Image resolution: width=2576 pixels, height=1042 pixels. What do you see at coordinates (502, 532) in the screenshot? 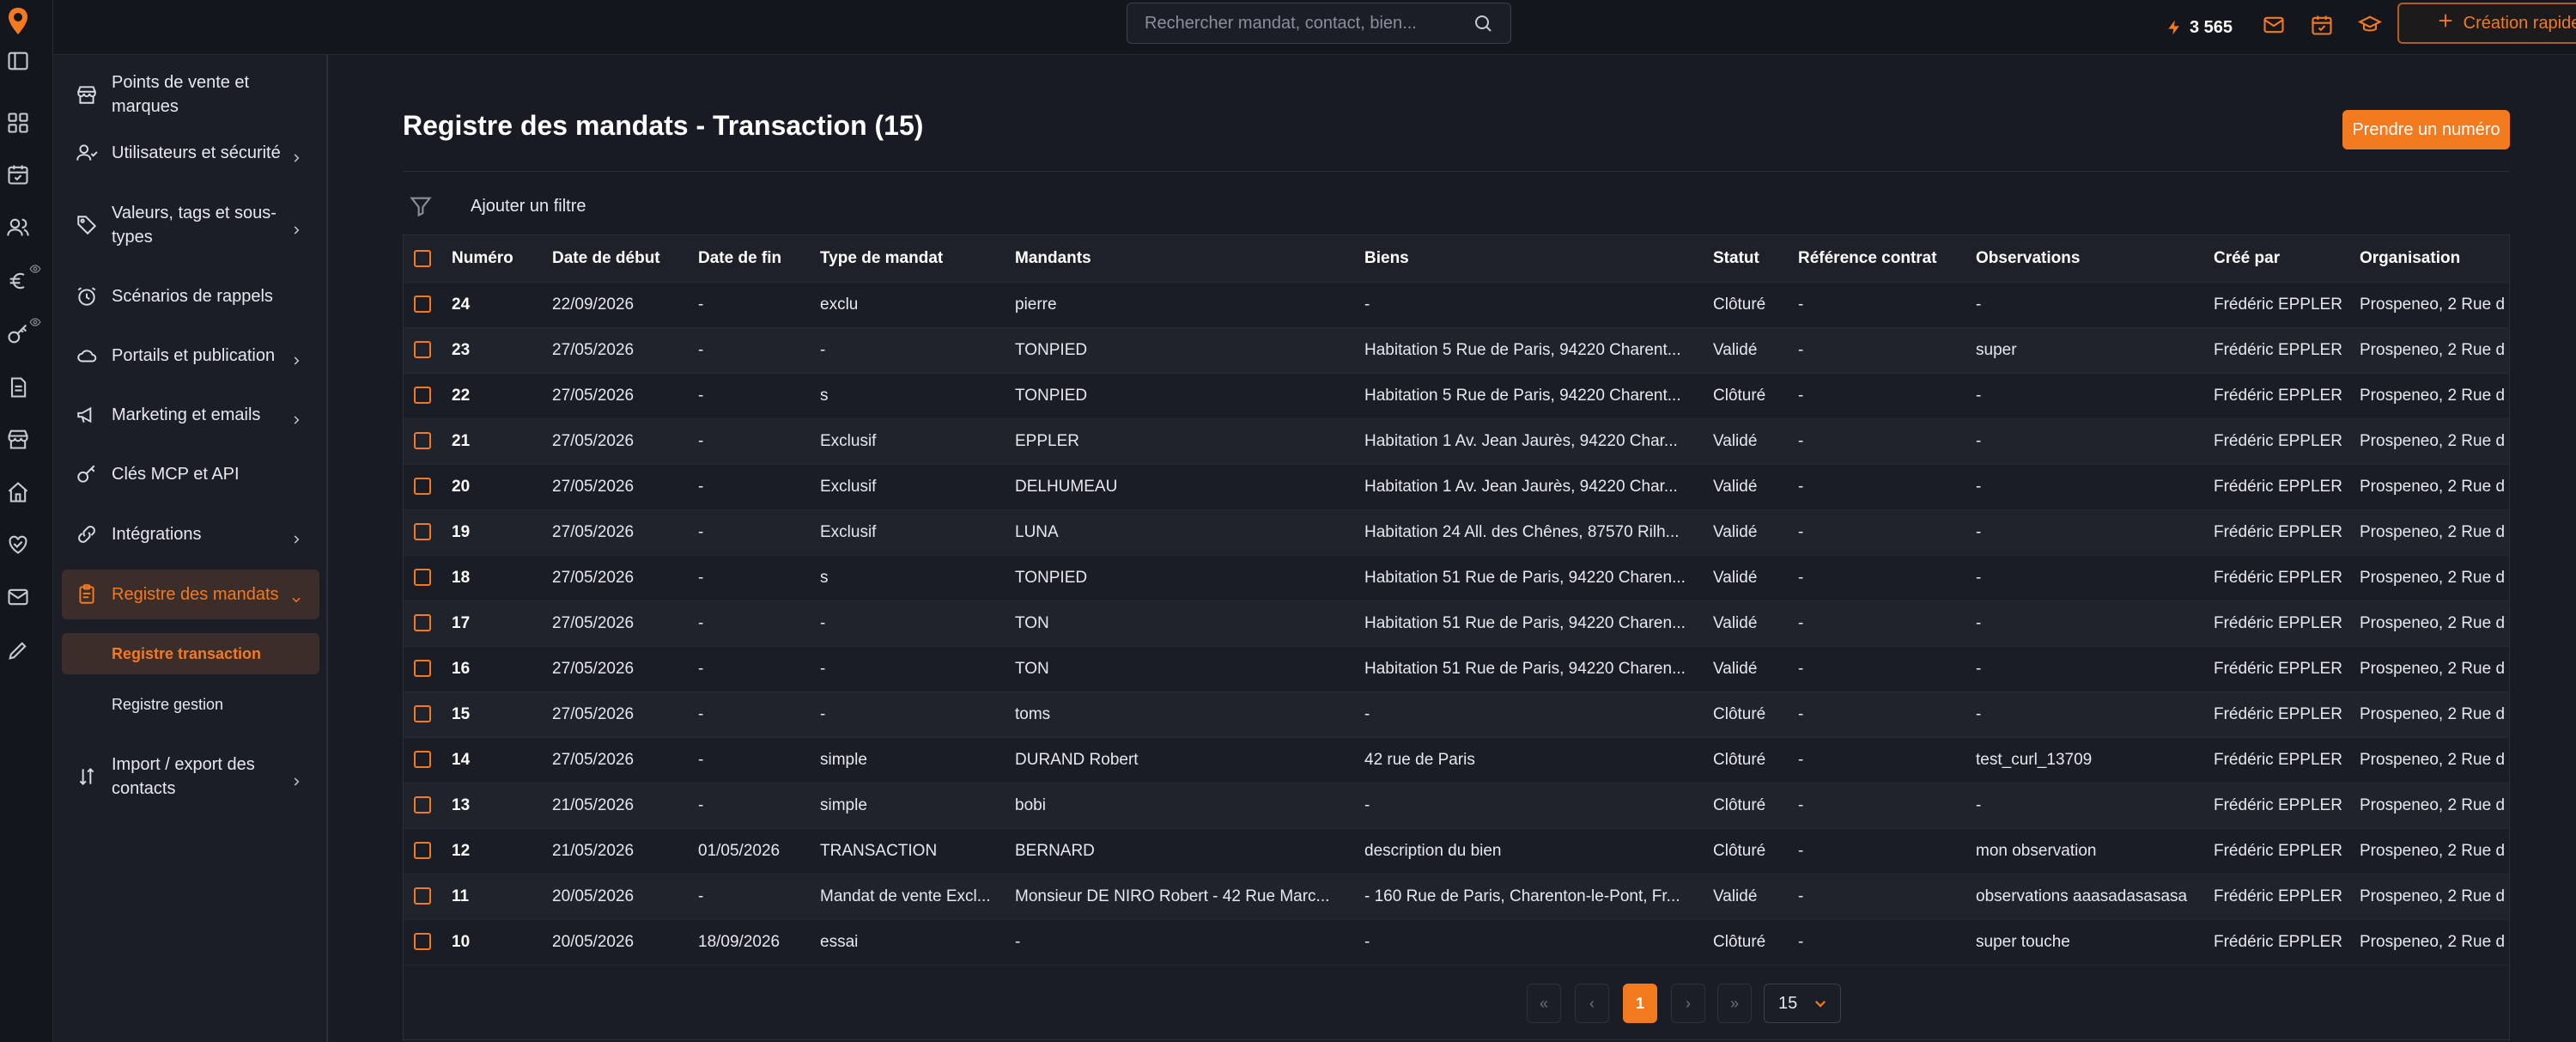
I see `table-cell: 19` at bounding box center [502, 532].